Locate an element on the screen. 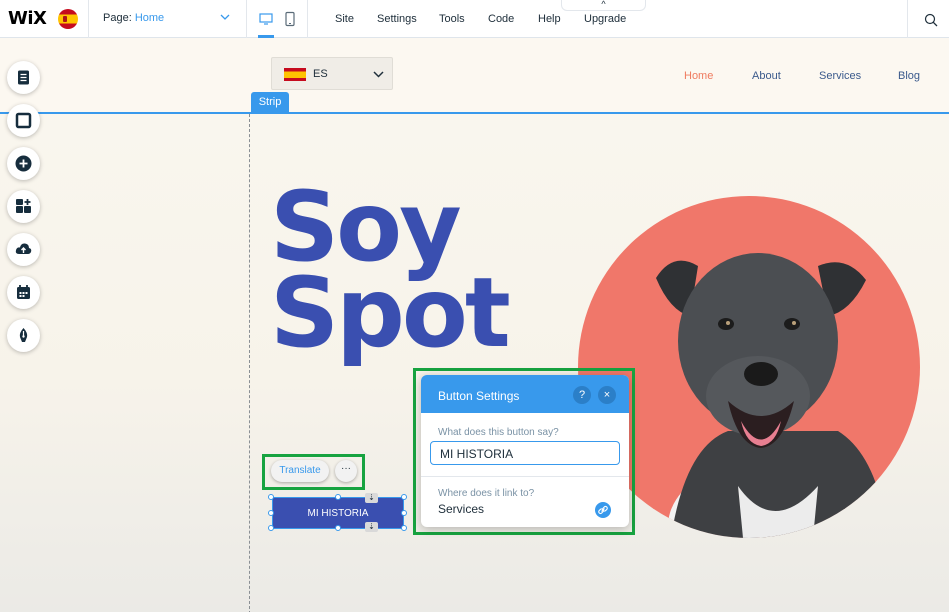 This screenshot has width=949, height=612. nav-services: Services is located at coordinates (840, 76).